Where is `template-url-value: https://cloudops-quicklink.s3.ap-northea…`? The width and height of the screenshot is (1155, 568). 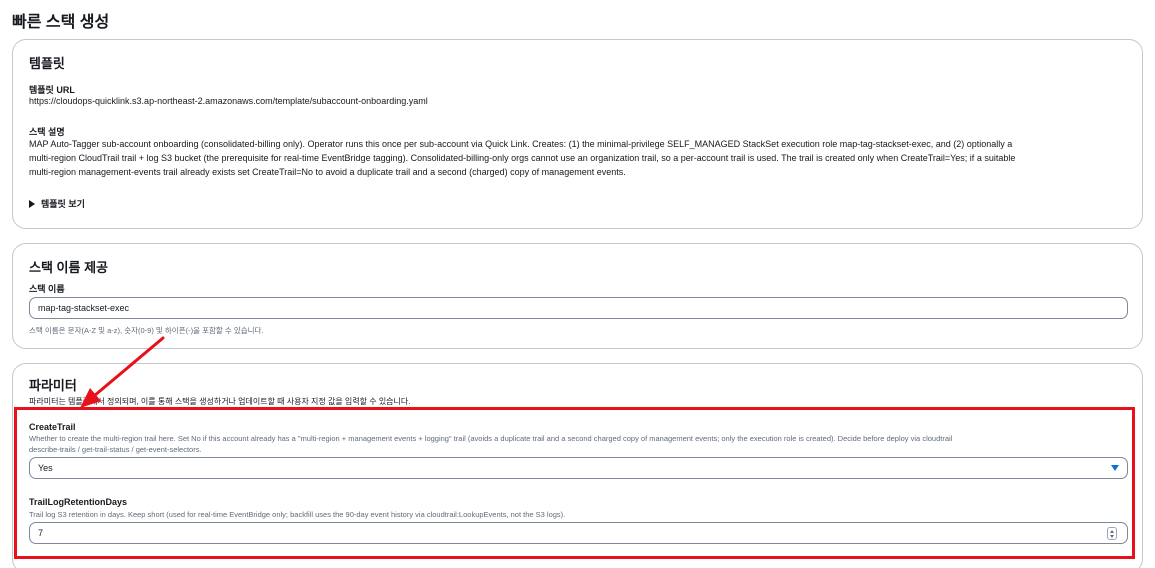
template-url-value: https://cloudops-quicklink.s3.ap-northea… is located at coordinates (228, 101).